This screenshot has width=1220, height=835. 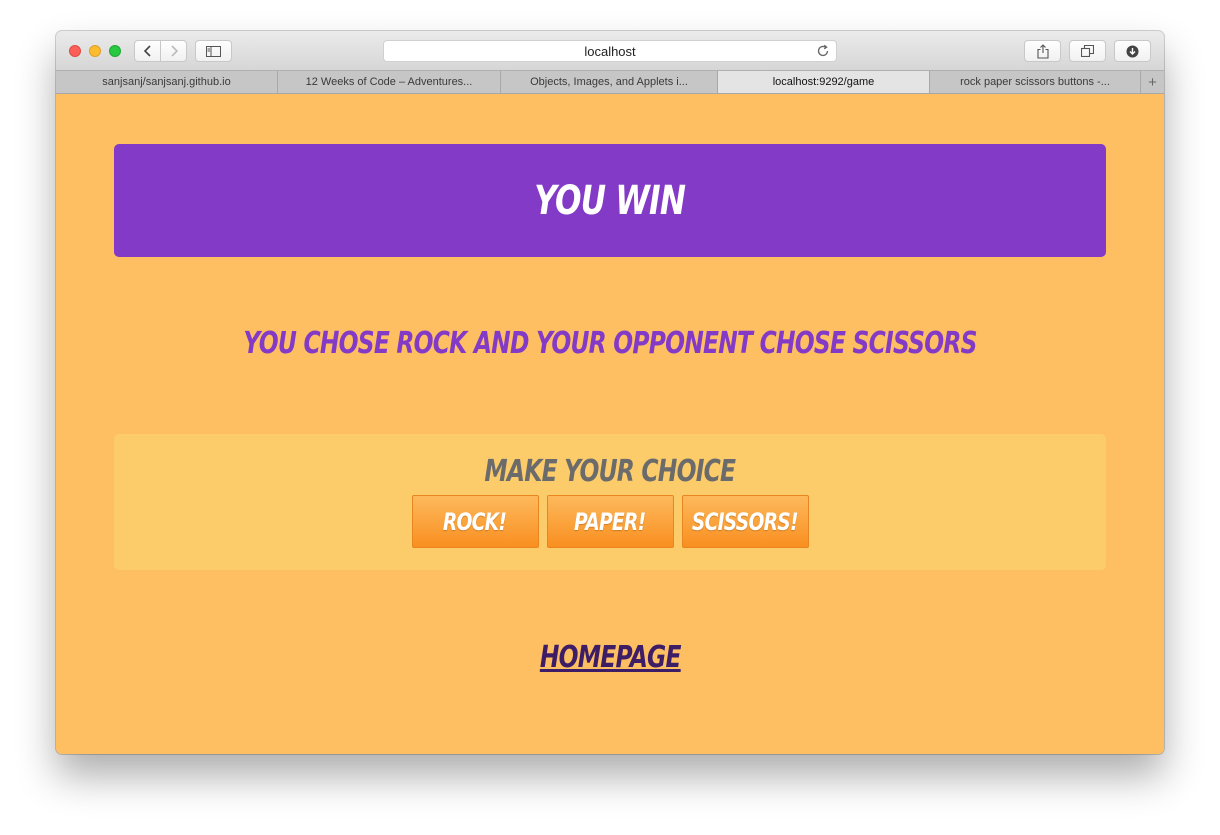 I want to click on back-button, so click(x=148, y=51).